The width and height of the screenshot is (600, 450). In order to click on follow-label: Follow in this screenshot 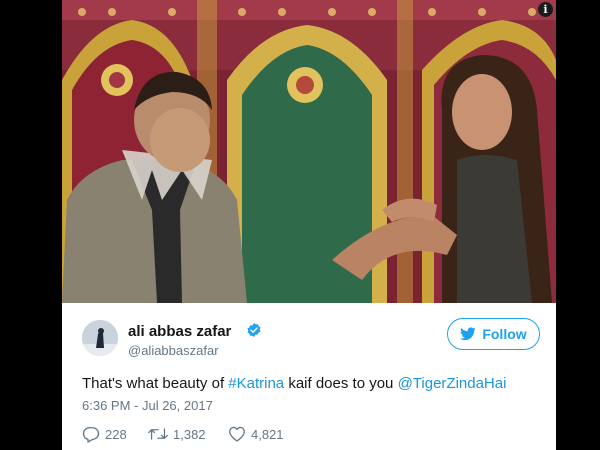, I will do `click(504, 334)`.